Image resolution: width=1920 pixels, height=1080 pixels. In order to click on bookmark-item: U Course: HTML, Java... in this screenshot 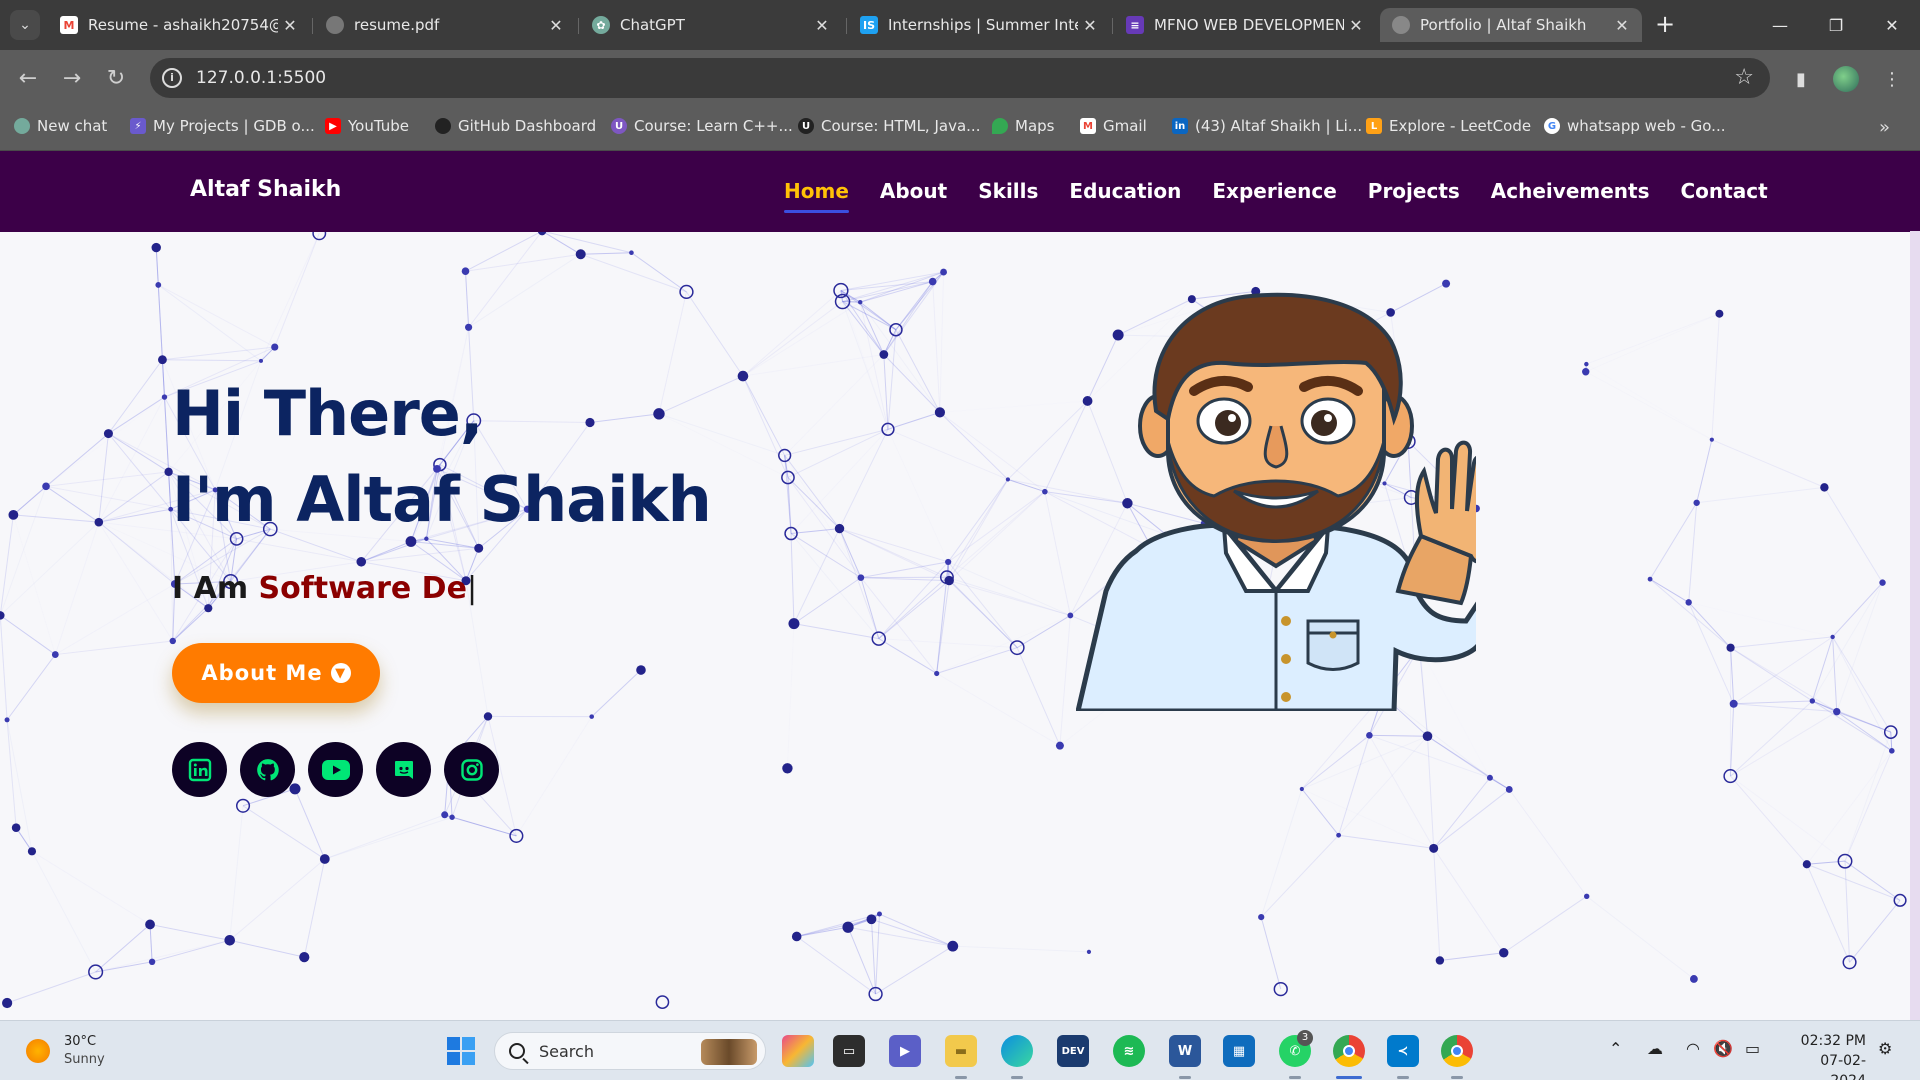, I will do `click(889, 126)`.